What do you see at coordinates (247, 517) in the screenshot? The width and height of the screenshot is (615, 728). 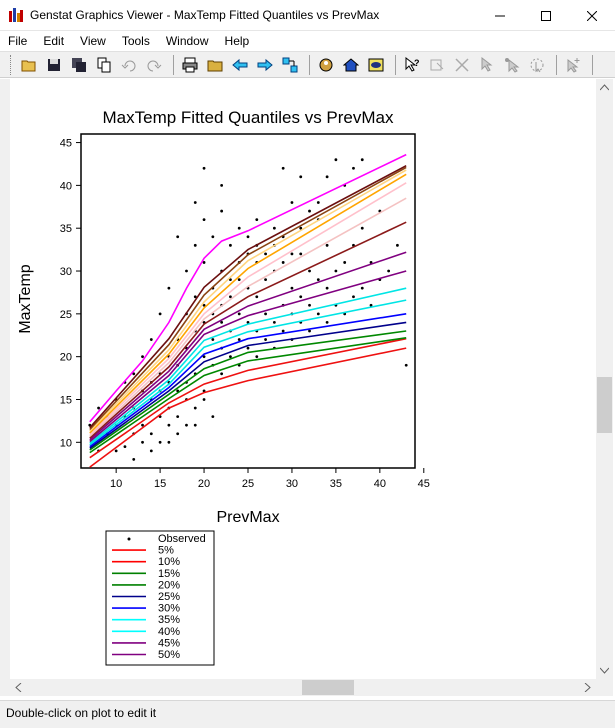 I see `x-axis-label: PrevMax` at bounding box center [247, 517].